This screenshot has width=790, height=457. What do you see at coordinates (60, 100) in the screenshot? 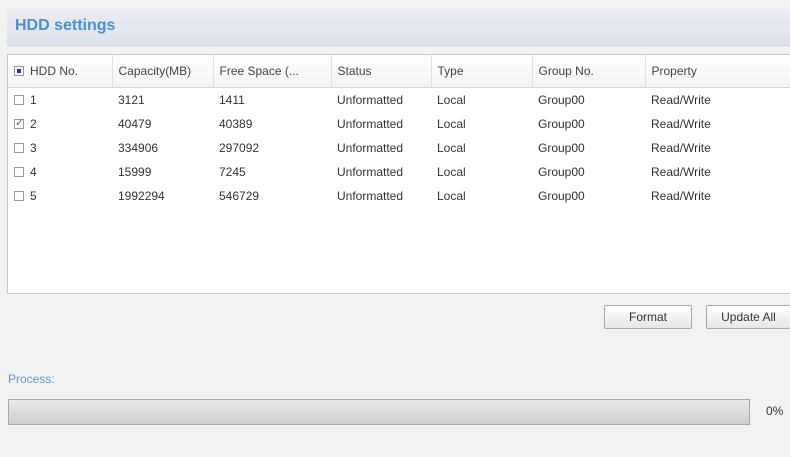
I see `cell-hdd-no: 1` at bounding box center [60, 100].